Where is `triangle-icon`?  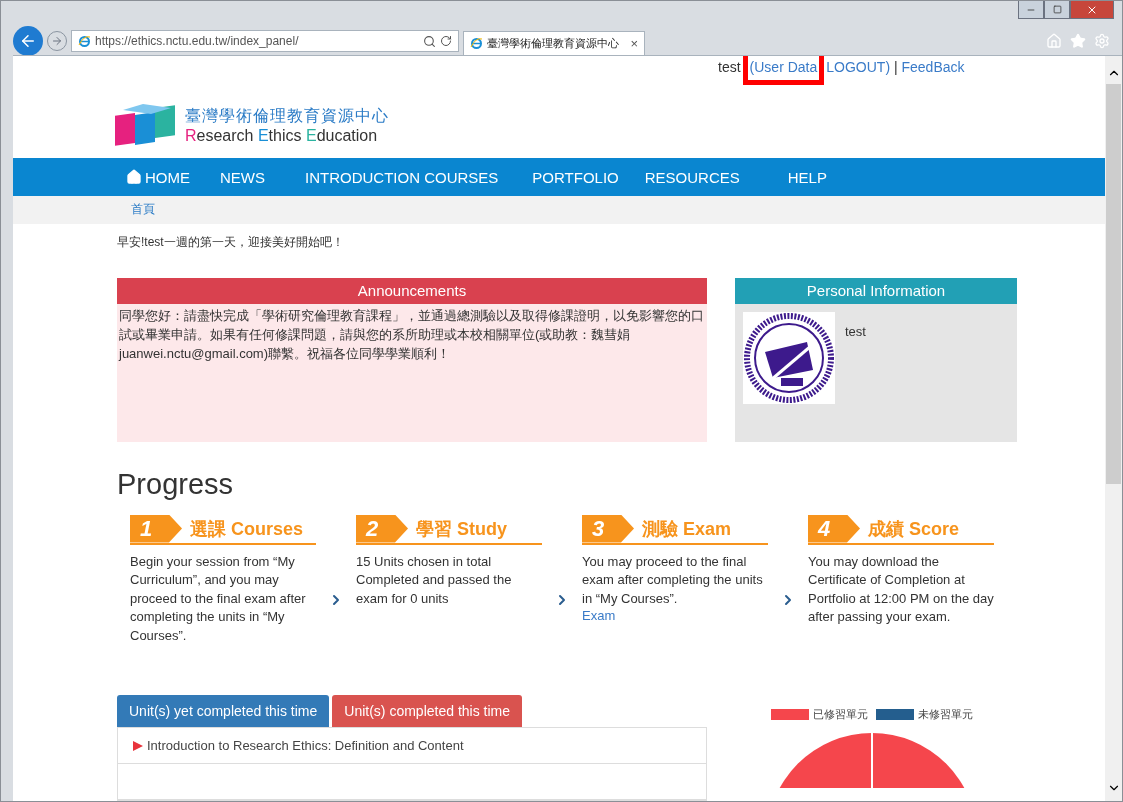
triangle-icon is located at coordinates (138, 745).